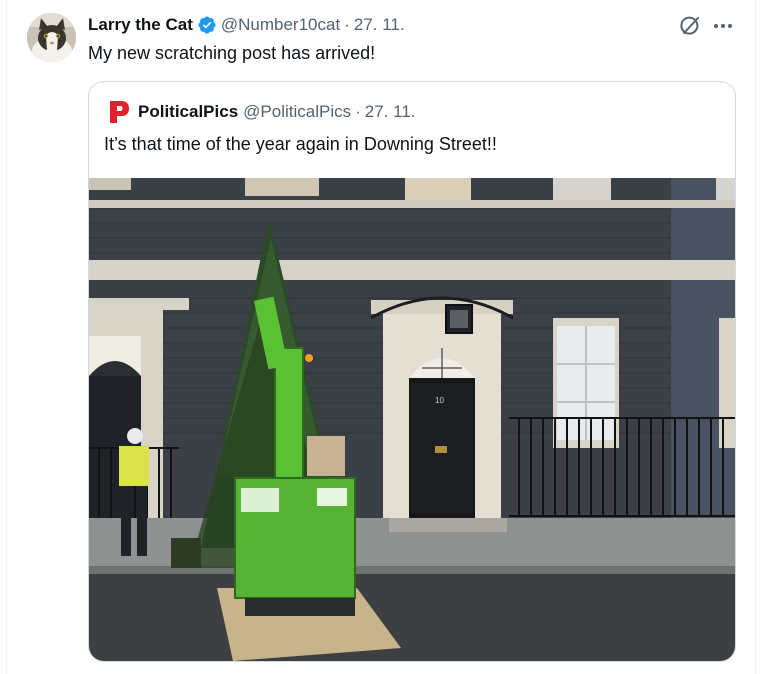 The image size is (763, 674). I want to click on quoted-author-handle: @PoliticalPics, so click(297, 112).